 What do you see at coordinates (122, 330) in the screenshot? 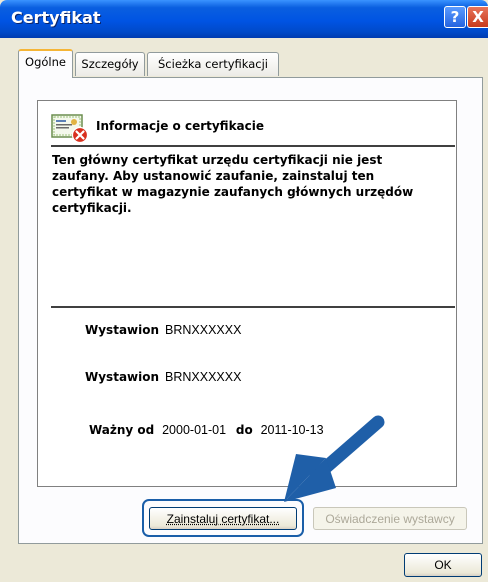
I see `issued-to-label: Wystawion` at bounding box center [122, 330].